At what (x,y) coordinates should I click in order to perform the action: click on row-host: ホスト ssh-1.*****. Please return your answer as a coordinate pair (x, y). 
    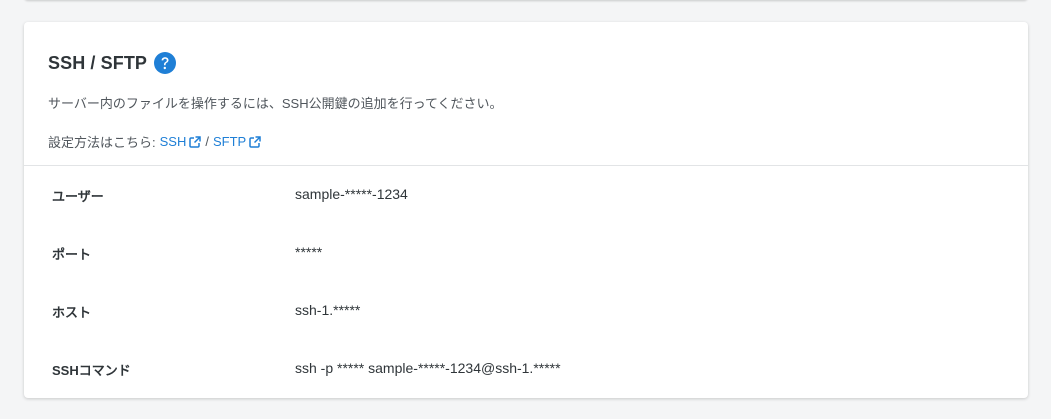
    Looking at the image, I should click on (526, 311).